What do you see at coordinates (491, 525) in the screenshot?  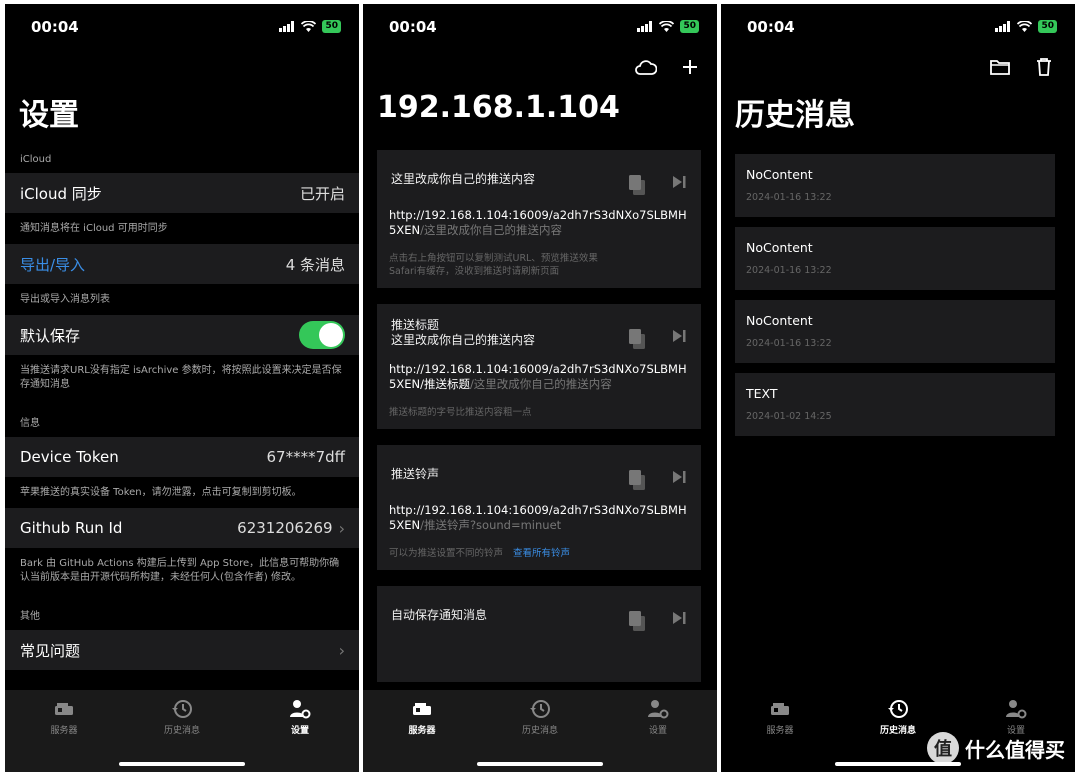 I see `card-url-tail: /推送铃声?sound=minuet` at bounding box center [491, 525].